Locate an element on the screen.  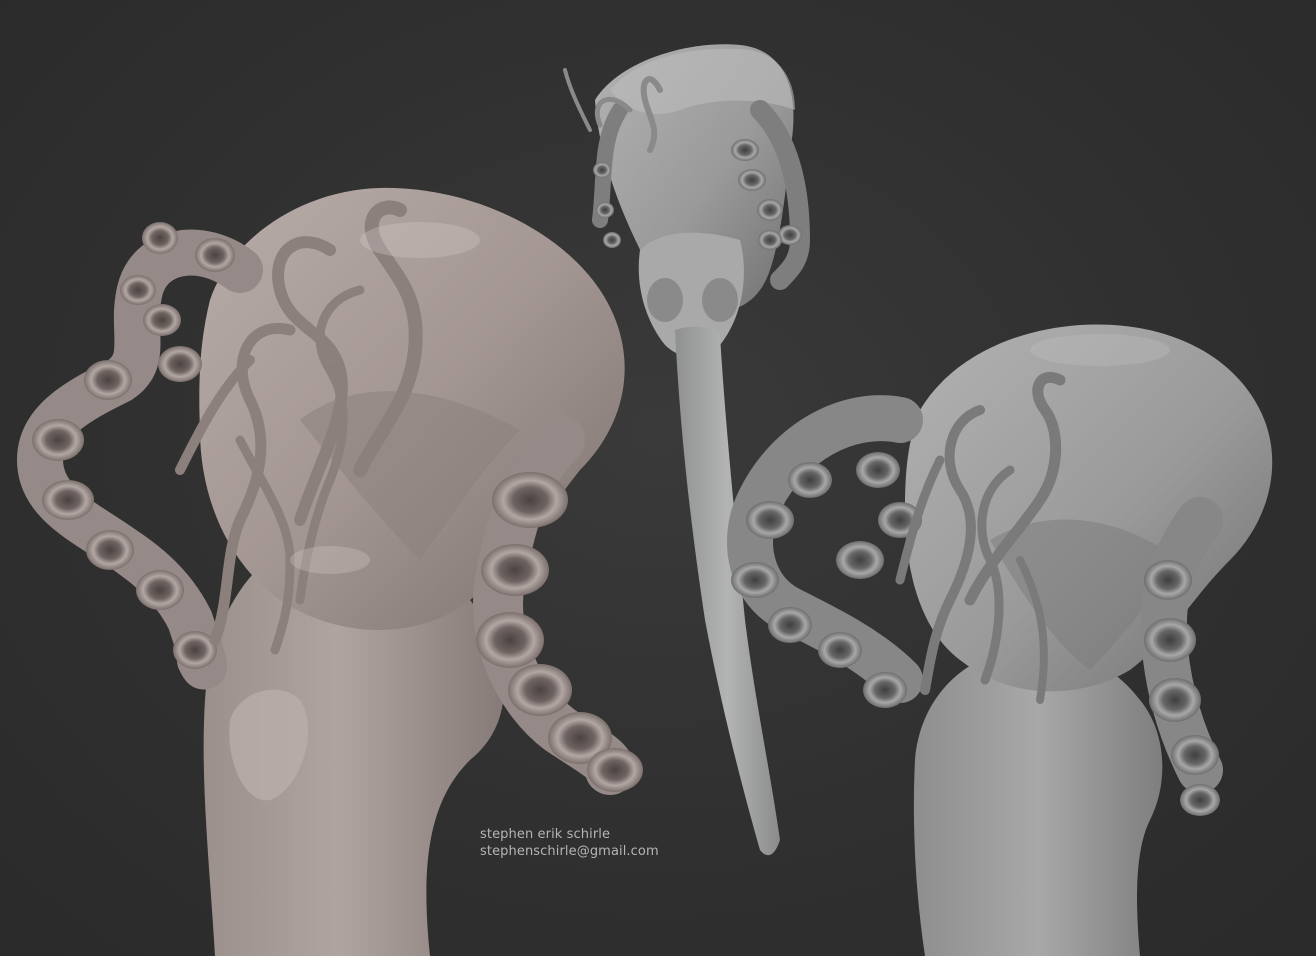
artist-email: stephenschirle@gmail.com is located at coordinates (569, 851).